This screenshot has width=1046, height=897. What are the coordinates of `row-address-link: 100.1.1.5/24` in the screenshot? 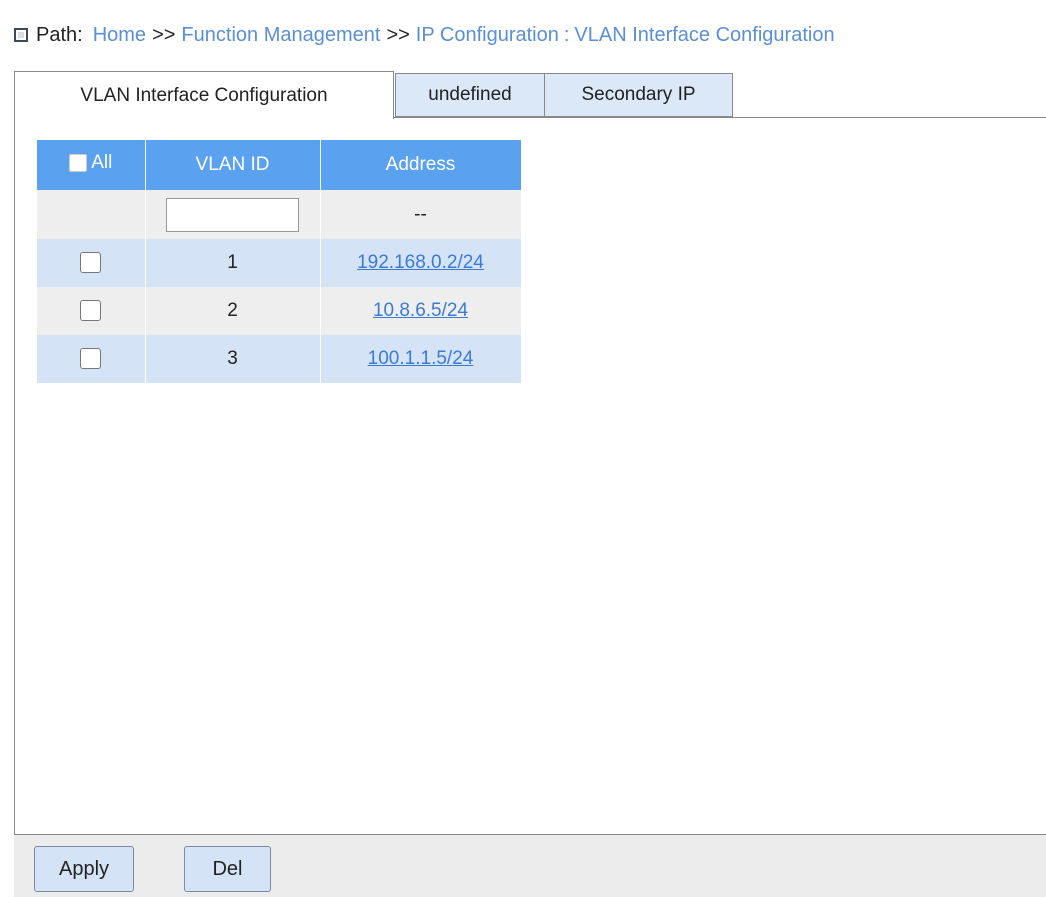 It's located at (421, 358).